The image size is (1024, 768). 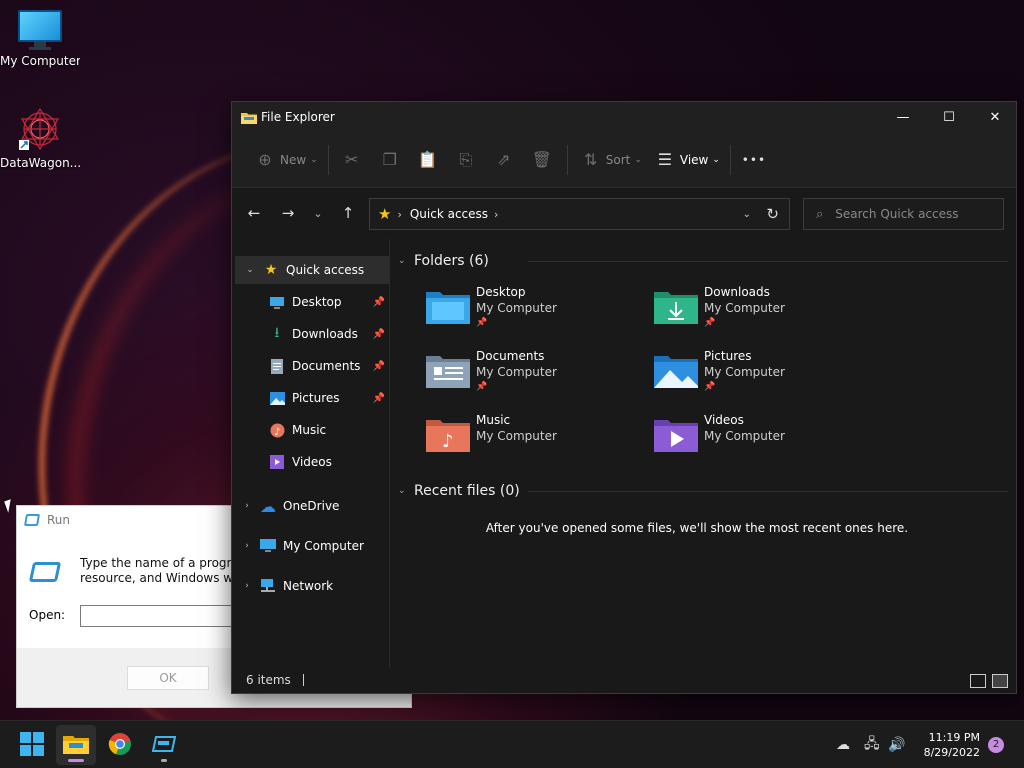 I want to click on start-button, so click(x=32, y=745).